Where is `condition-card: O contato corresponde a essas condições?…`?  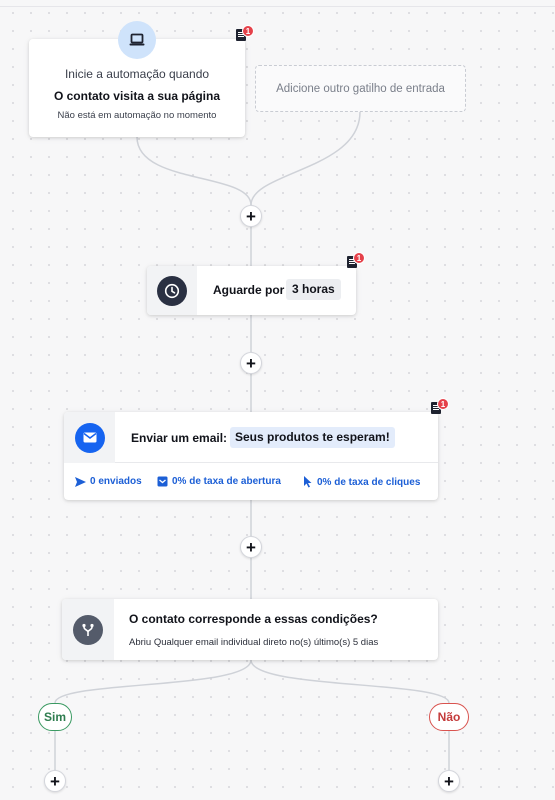 condition-card: O contato corresponde a essas condições?… is located at coordinates (250, 629).